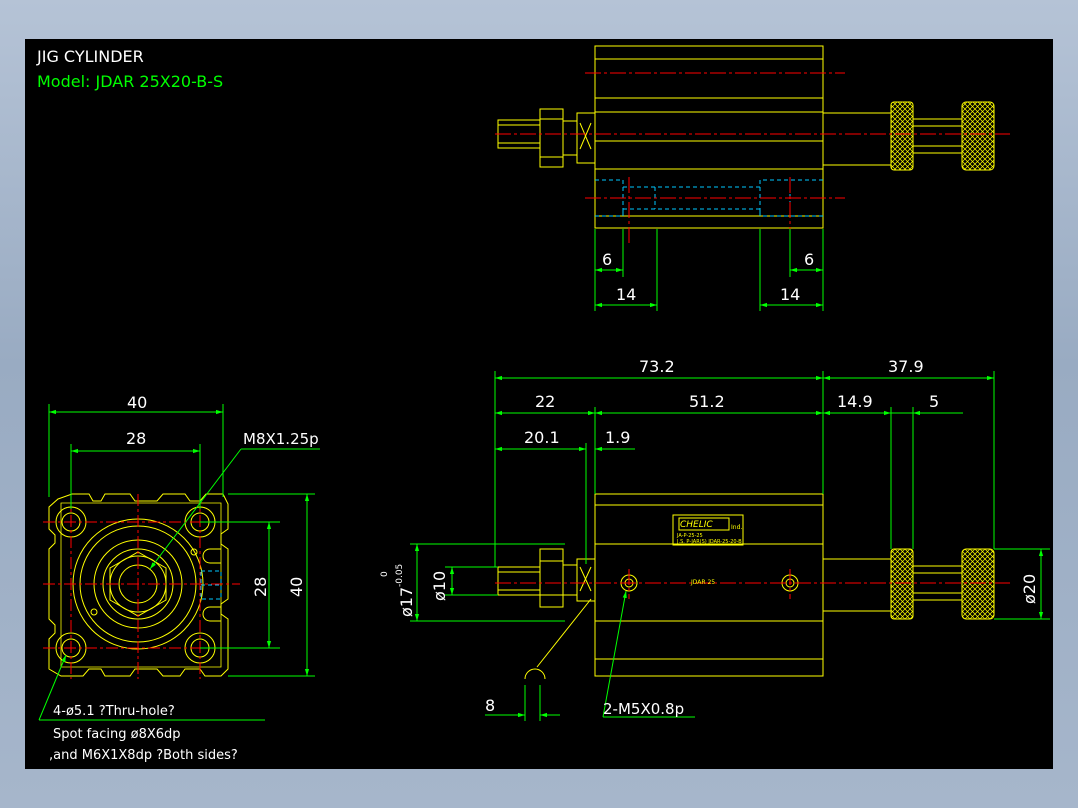 Image resolution: width=1078 pixels, height=808 pixels. I want to click on front-hidden, so click(211, 585).